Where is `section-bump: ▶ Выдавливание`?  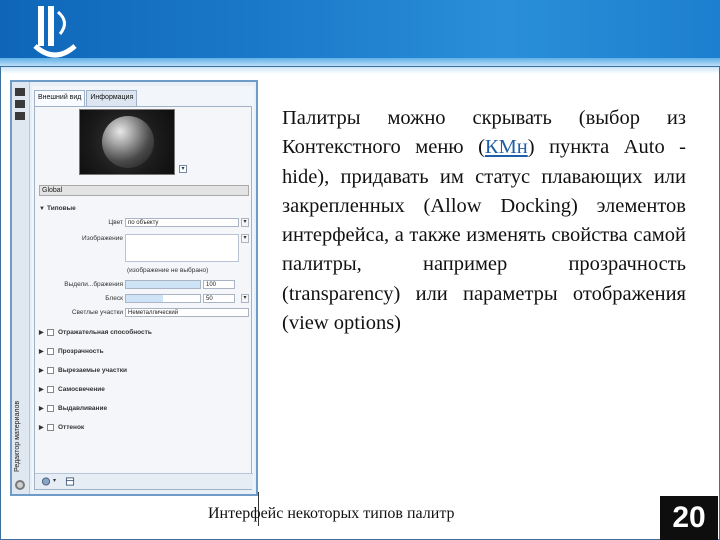 section-bump: ▶ Выдавливание is located at coordinates (73, 408).